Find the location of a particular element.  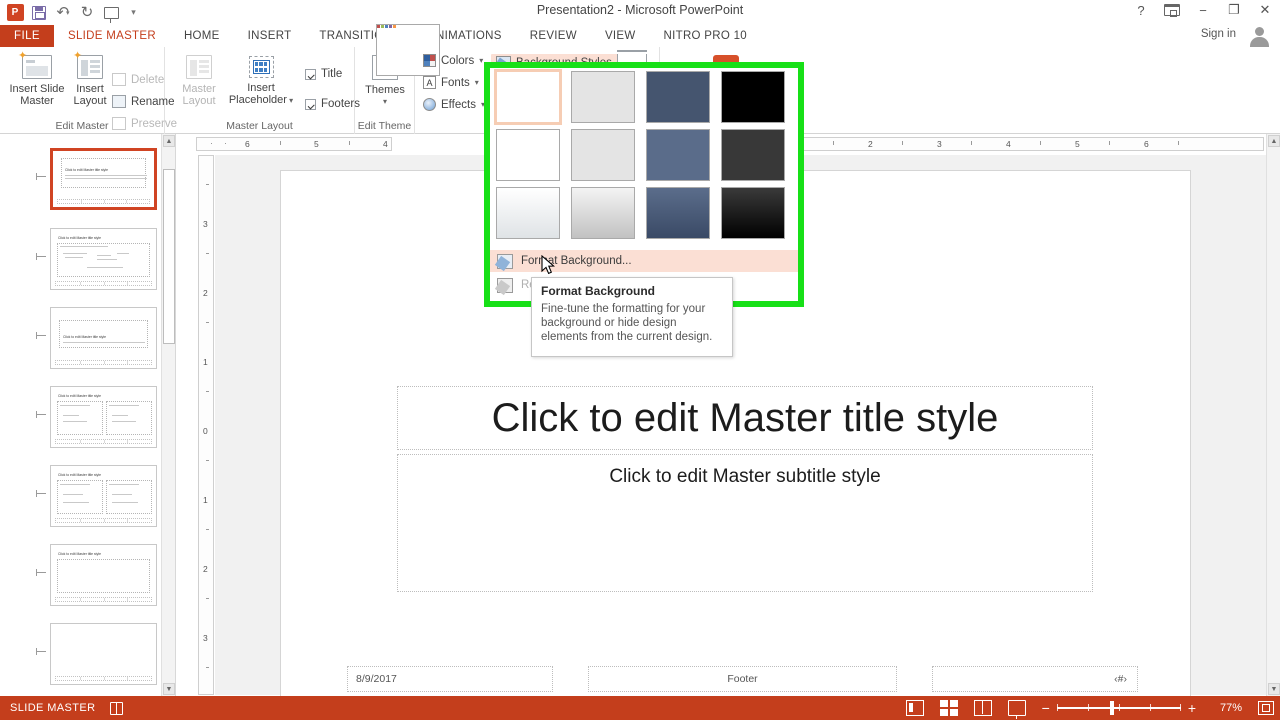

master-layout-button: Master Layout is located at coordinates (199, 80).